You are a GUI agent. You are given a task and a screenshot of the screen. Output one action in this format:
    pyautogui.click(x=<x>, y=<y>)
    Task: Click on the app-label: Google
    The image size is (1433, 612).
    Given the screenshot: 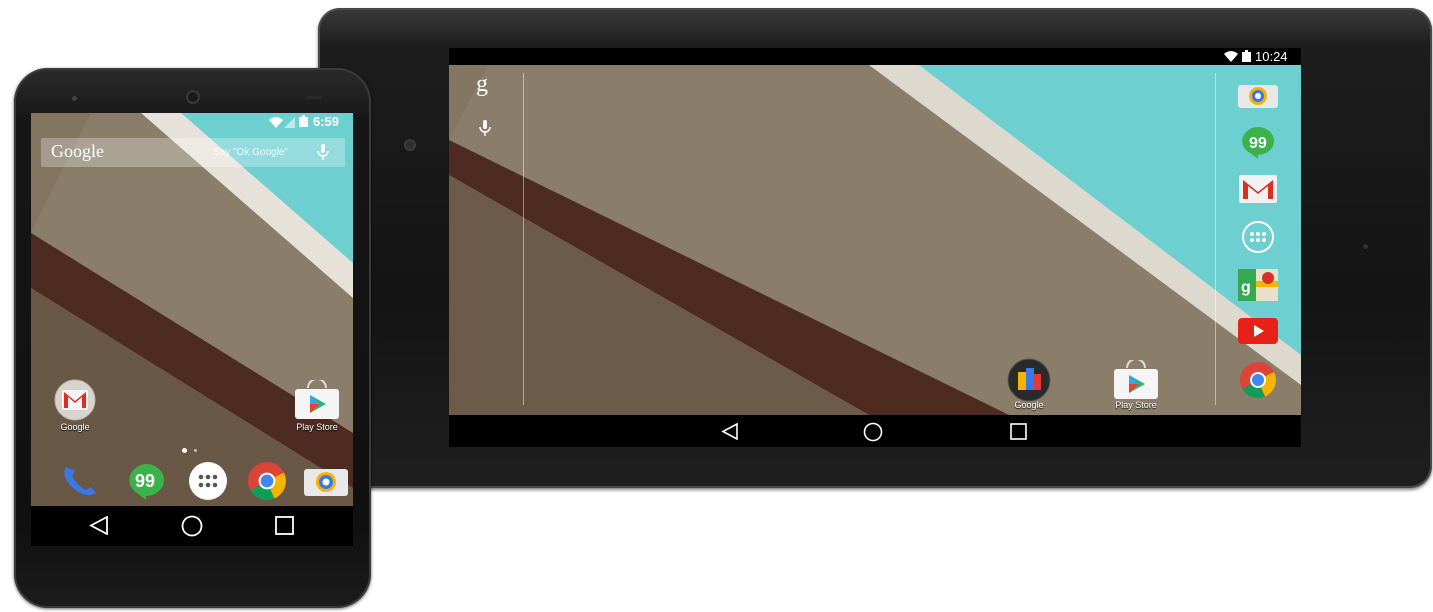 What is the action you would take?
    pyautogui.click(x=75, y=427)
    